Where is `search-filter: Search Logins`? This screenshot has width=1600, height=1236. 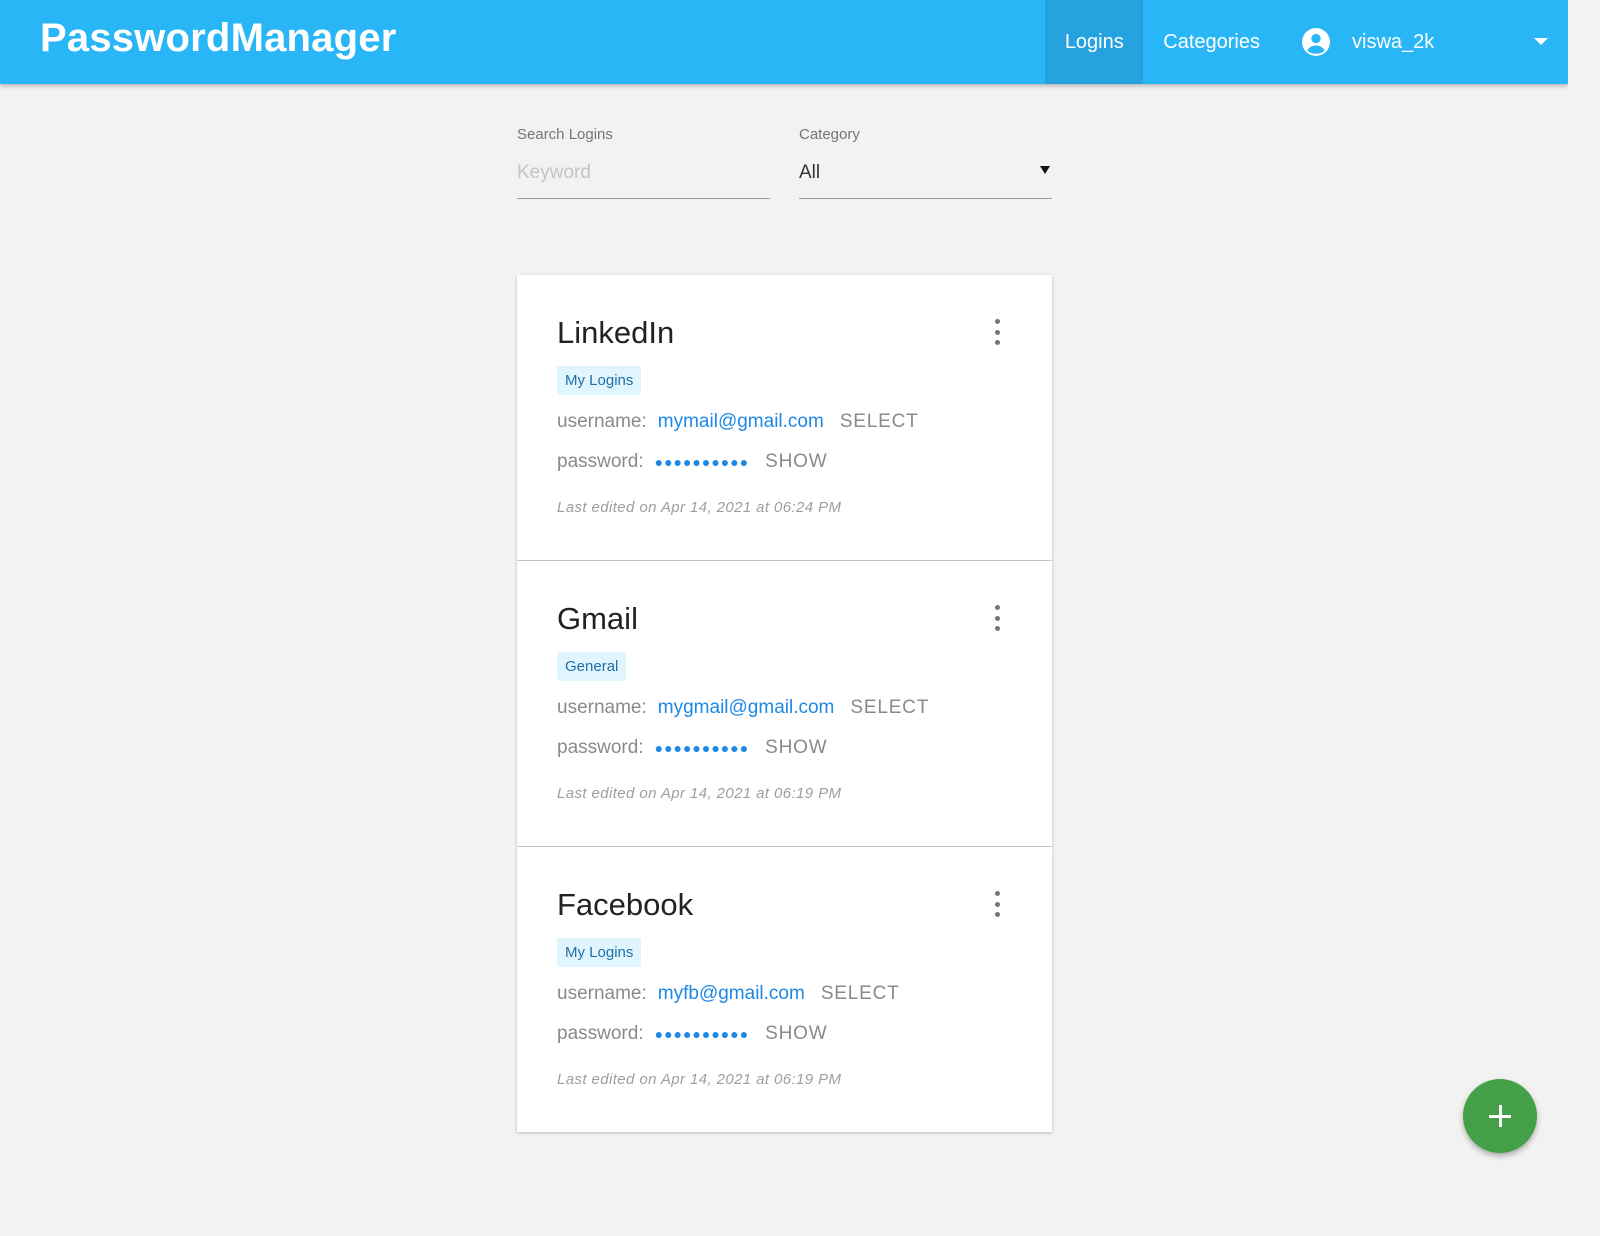 search-filter: Search Logins is located at coordinates (643, 162).